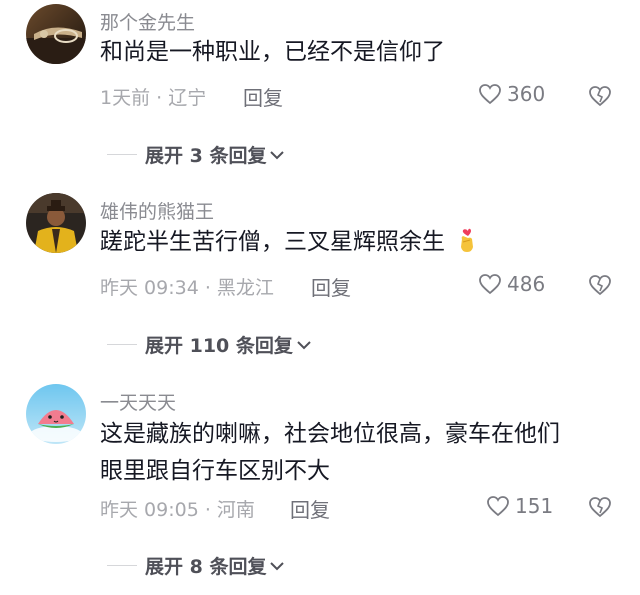 This screenshot has width=640, height=595. Describe the element at coordinates (330, 434) in the screenshot. I see `comment-text-line: 这是藏族的喇嘛，社会地位很高，豪车在他们` at that location.